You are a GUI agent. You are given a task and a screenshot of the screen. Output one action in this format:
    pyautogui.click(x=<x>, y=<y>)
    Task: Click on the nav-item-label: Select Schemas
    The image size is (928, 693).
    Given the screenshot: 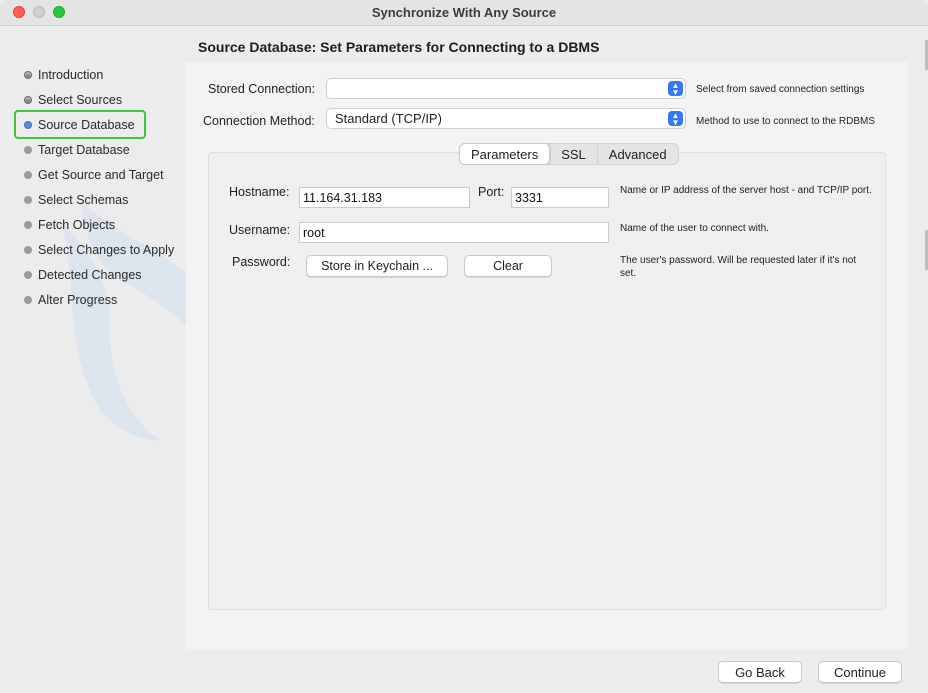 What is the action you would take?
    pyautogui.click(x=83, y=199)
    